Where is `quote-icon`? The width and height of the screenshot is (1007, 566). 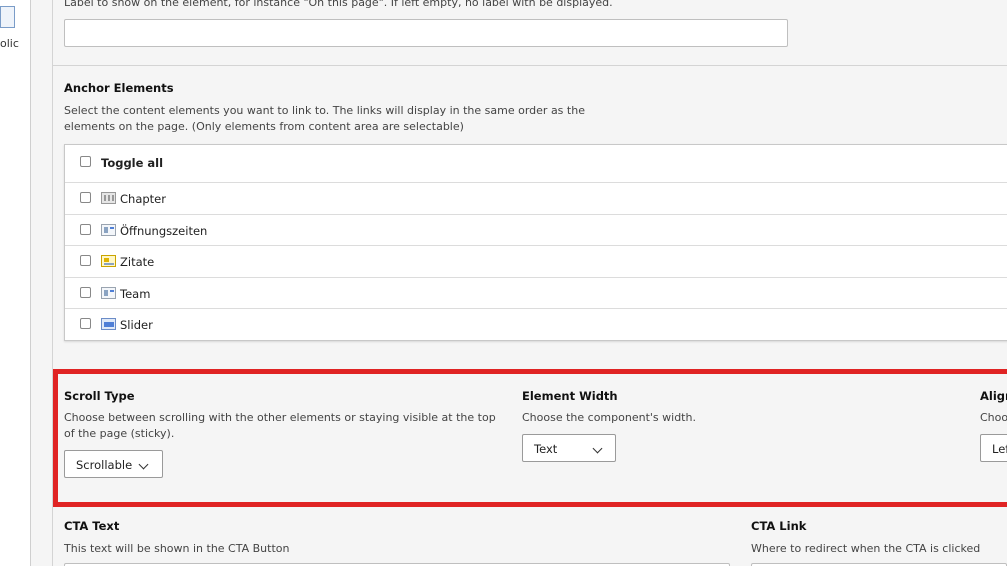
quote-icon is located at coordinates (108, 261).